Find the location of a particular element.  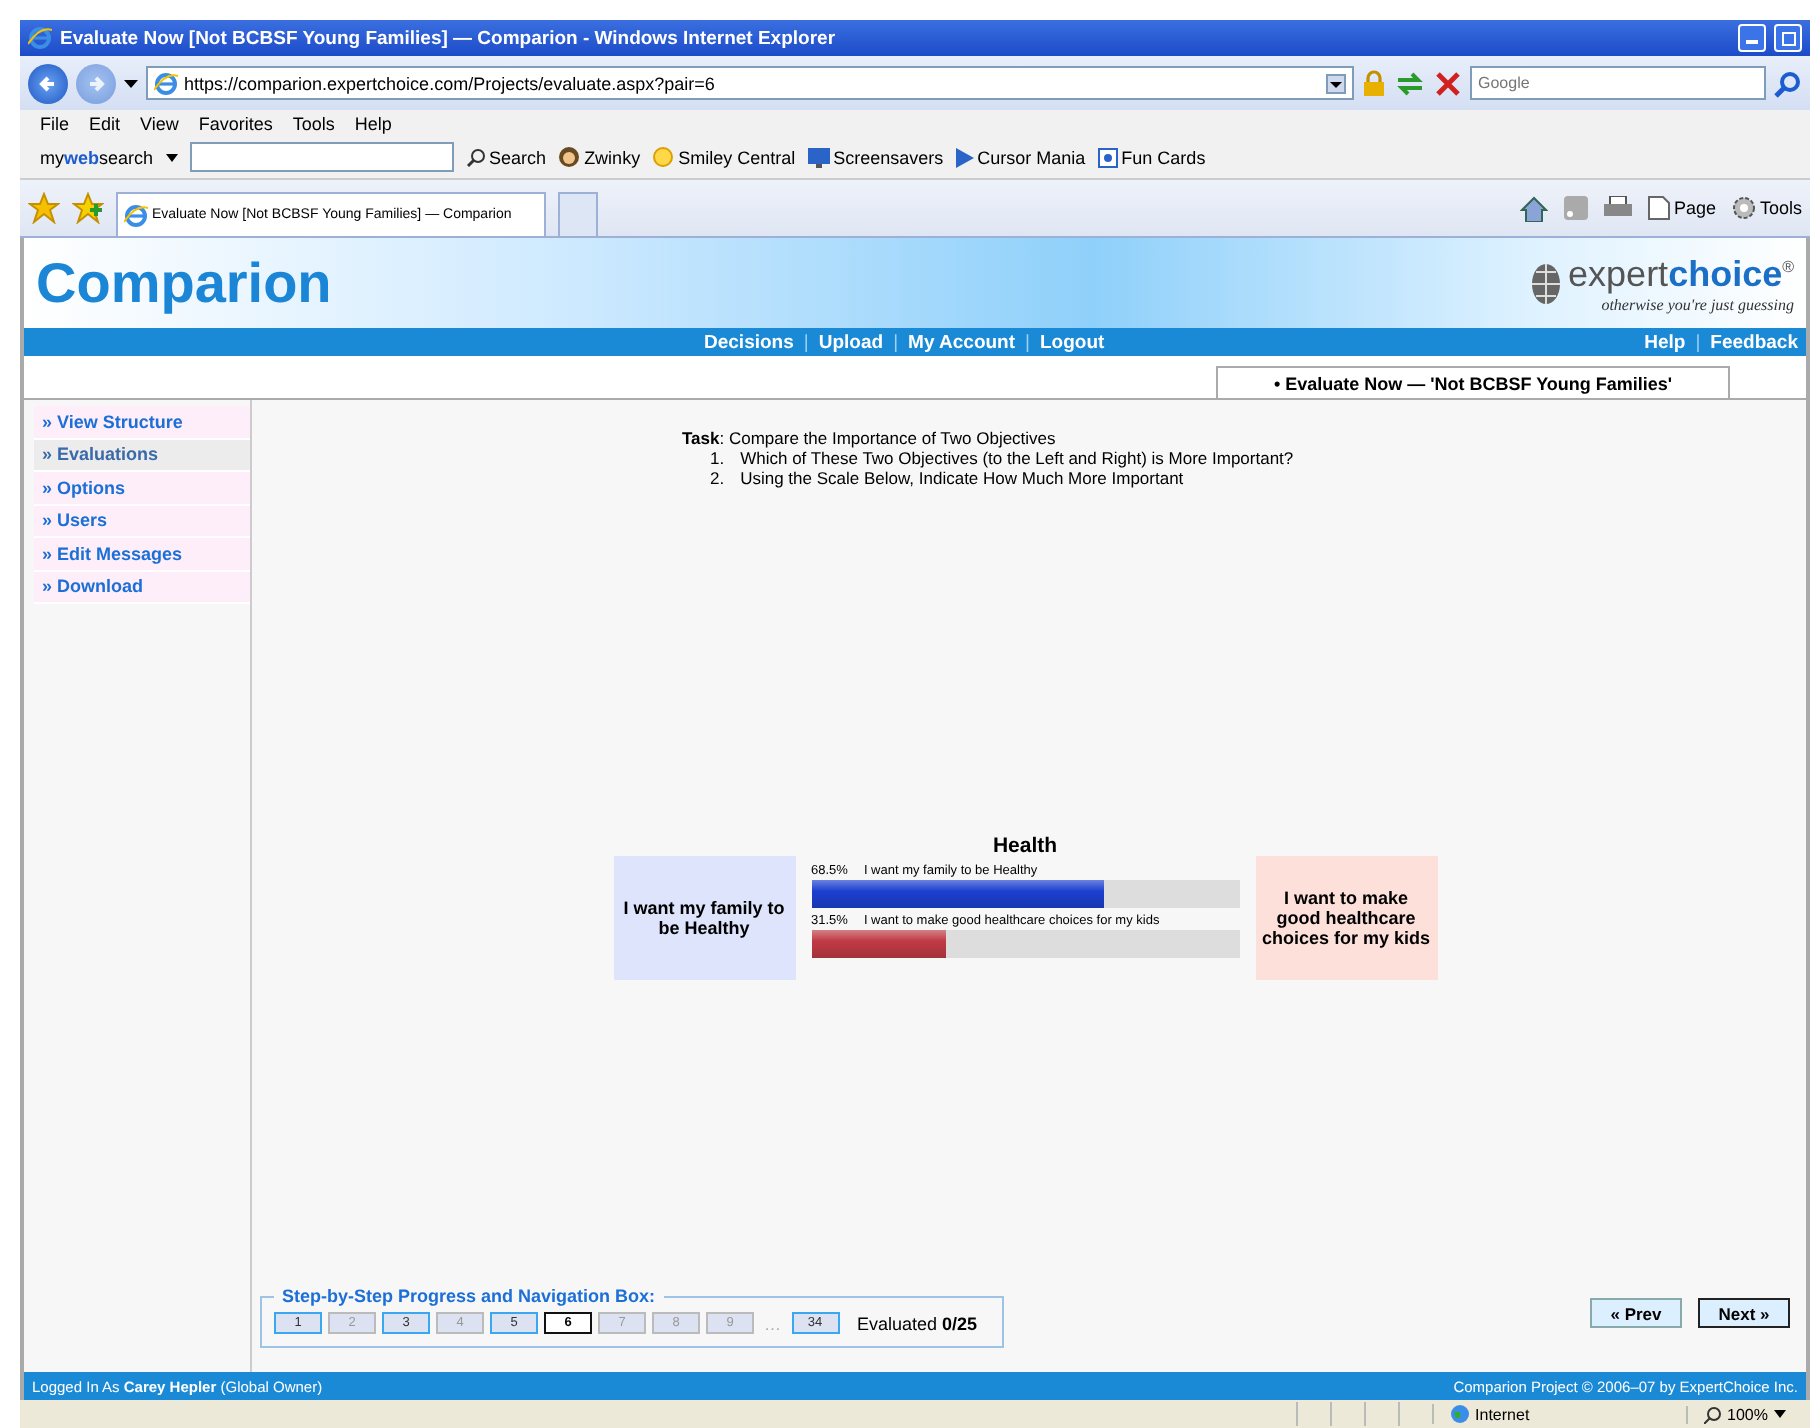

next-button: Next » is located at coordinates (1744, 1313).